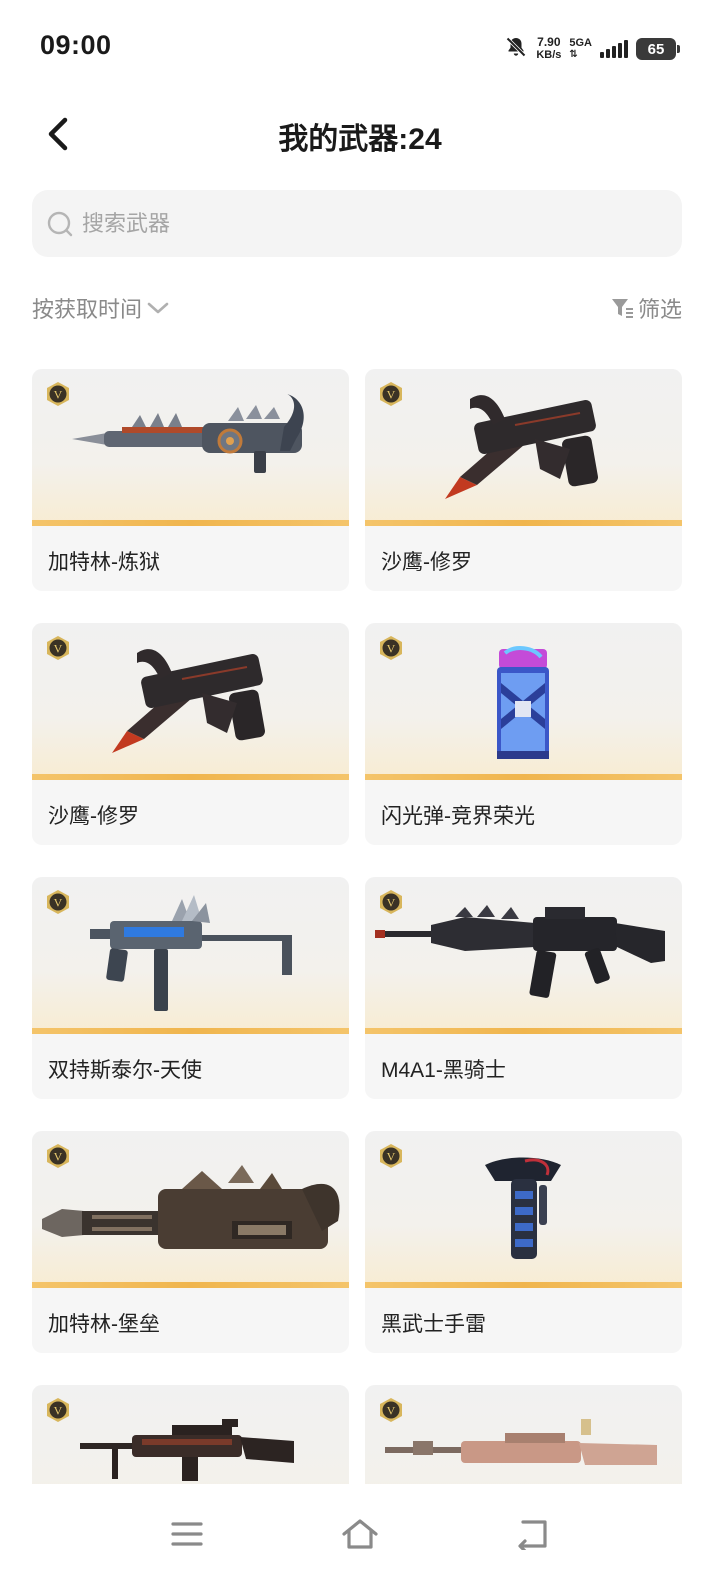  What do you see at coordinates (360, 139) in the screenshot?
I see `page-title: 我的武器:24` at bounding box center [360, 139].